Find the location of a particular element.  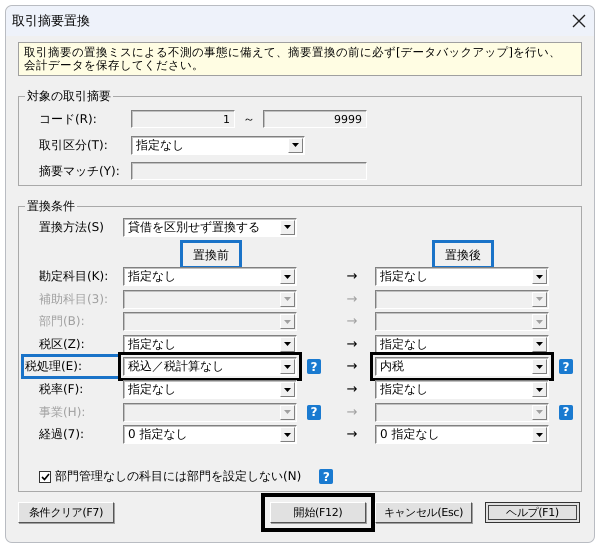

window-title: 取引摘要置換 is located at coordinates (51, 21).